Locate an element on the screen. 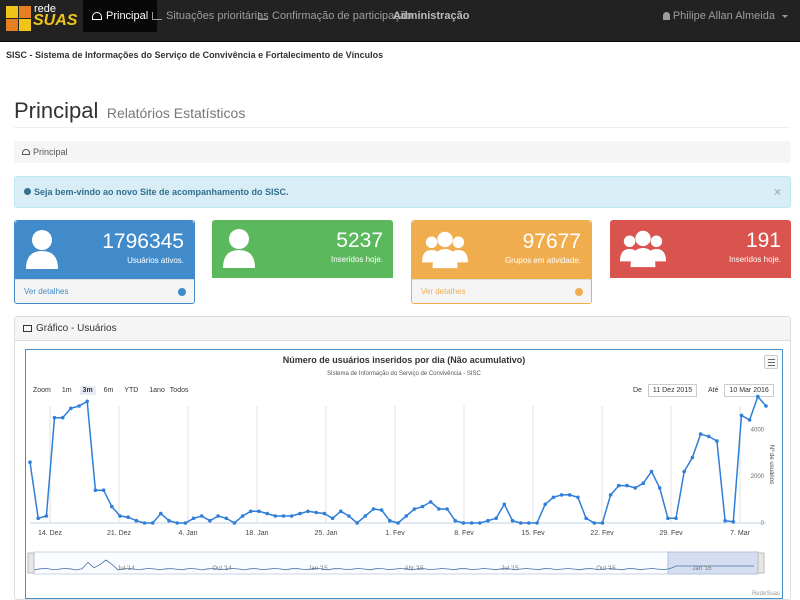 The width and height of the screenshot is (800, 600). x-tick-label: 7. Mar is located at coordinates (740, 533).